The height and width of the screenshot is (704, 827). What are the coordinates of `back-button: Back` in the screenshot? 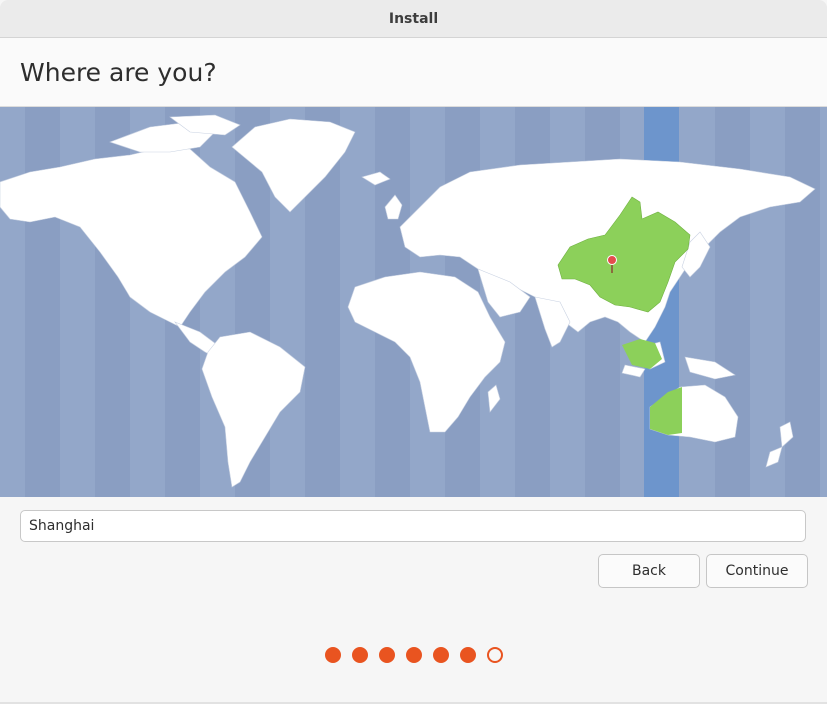 It's located at (649, 571).